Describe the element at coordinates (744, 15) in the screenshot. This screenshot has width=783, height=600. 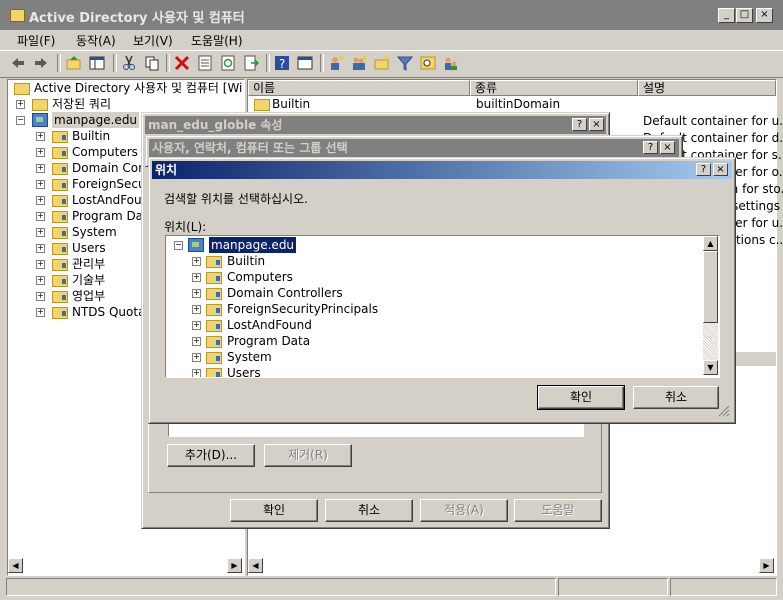
I see `maximize-button: □` at that location.